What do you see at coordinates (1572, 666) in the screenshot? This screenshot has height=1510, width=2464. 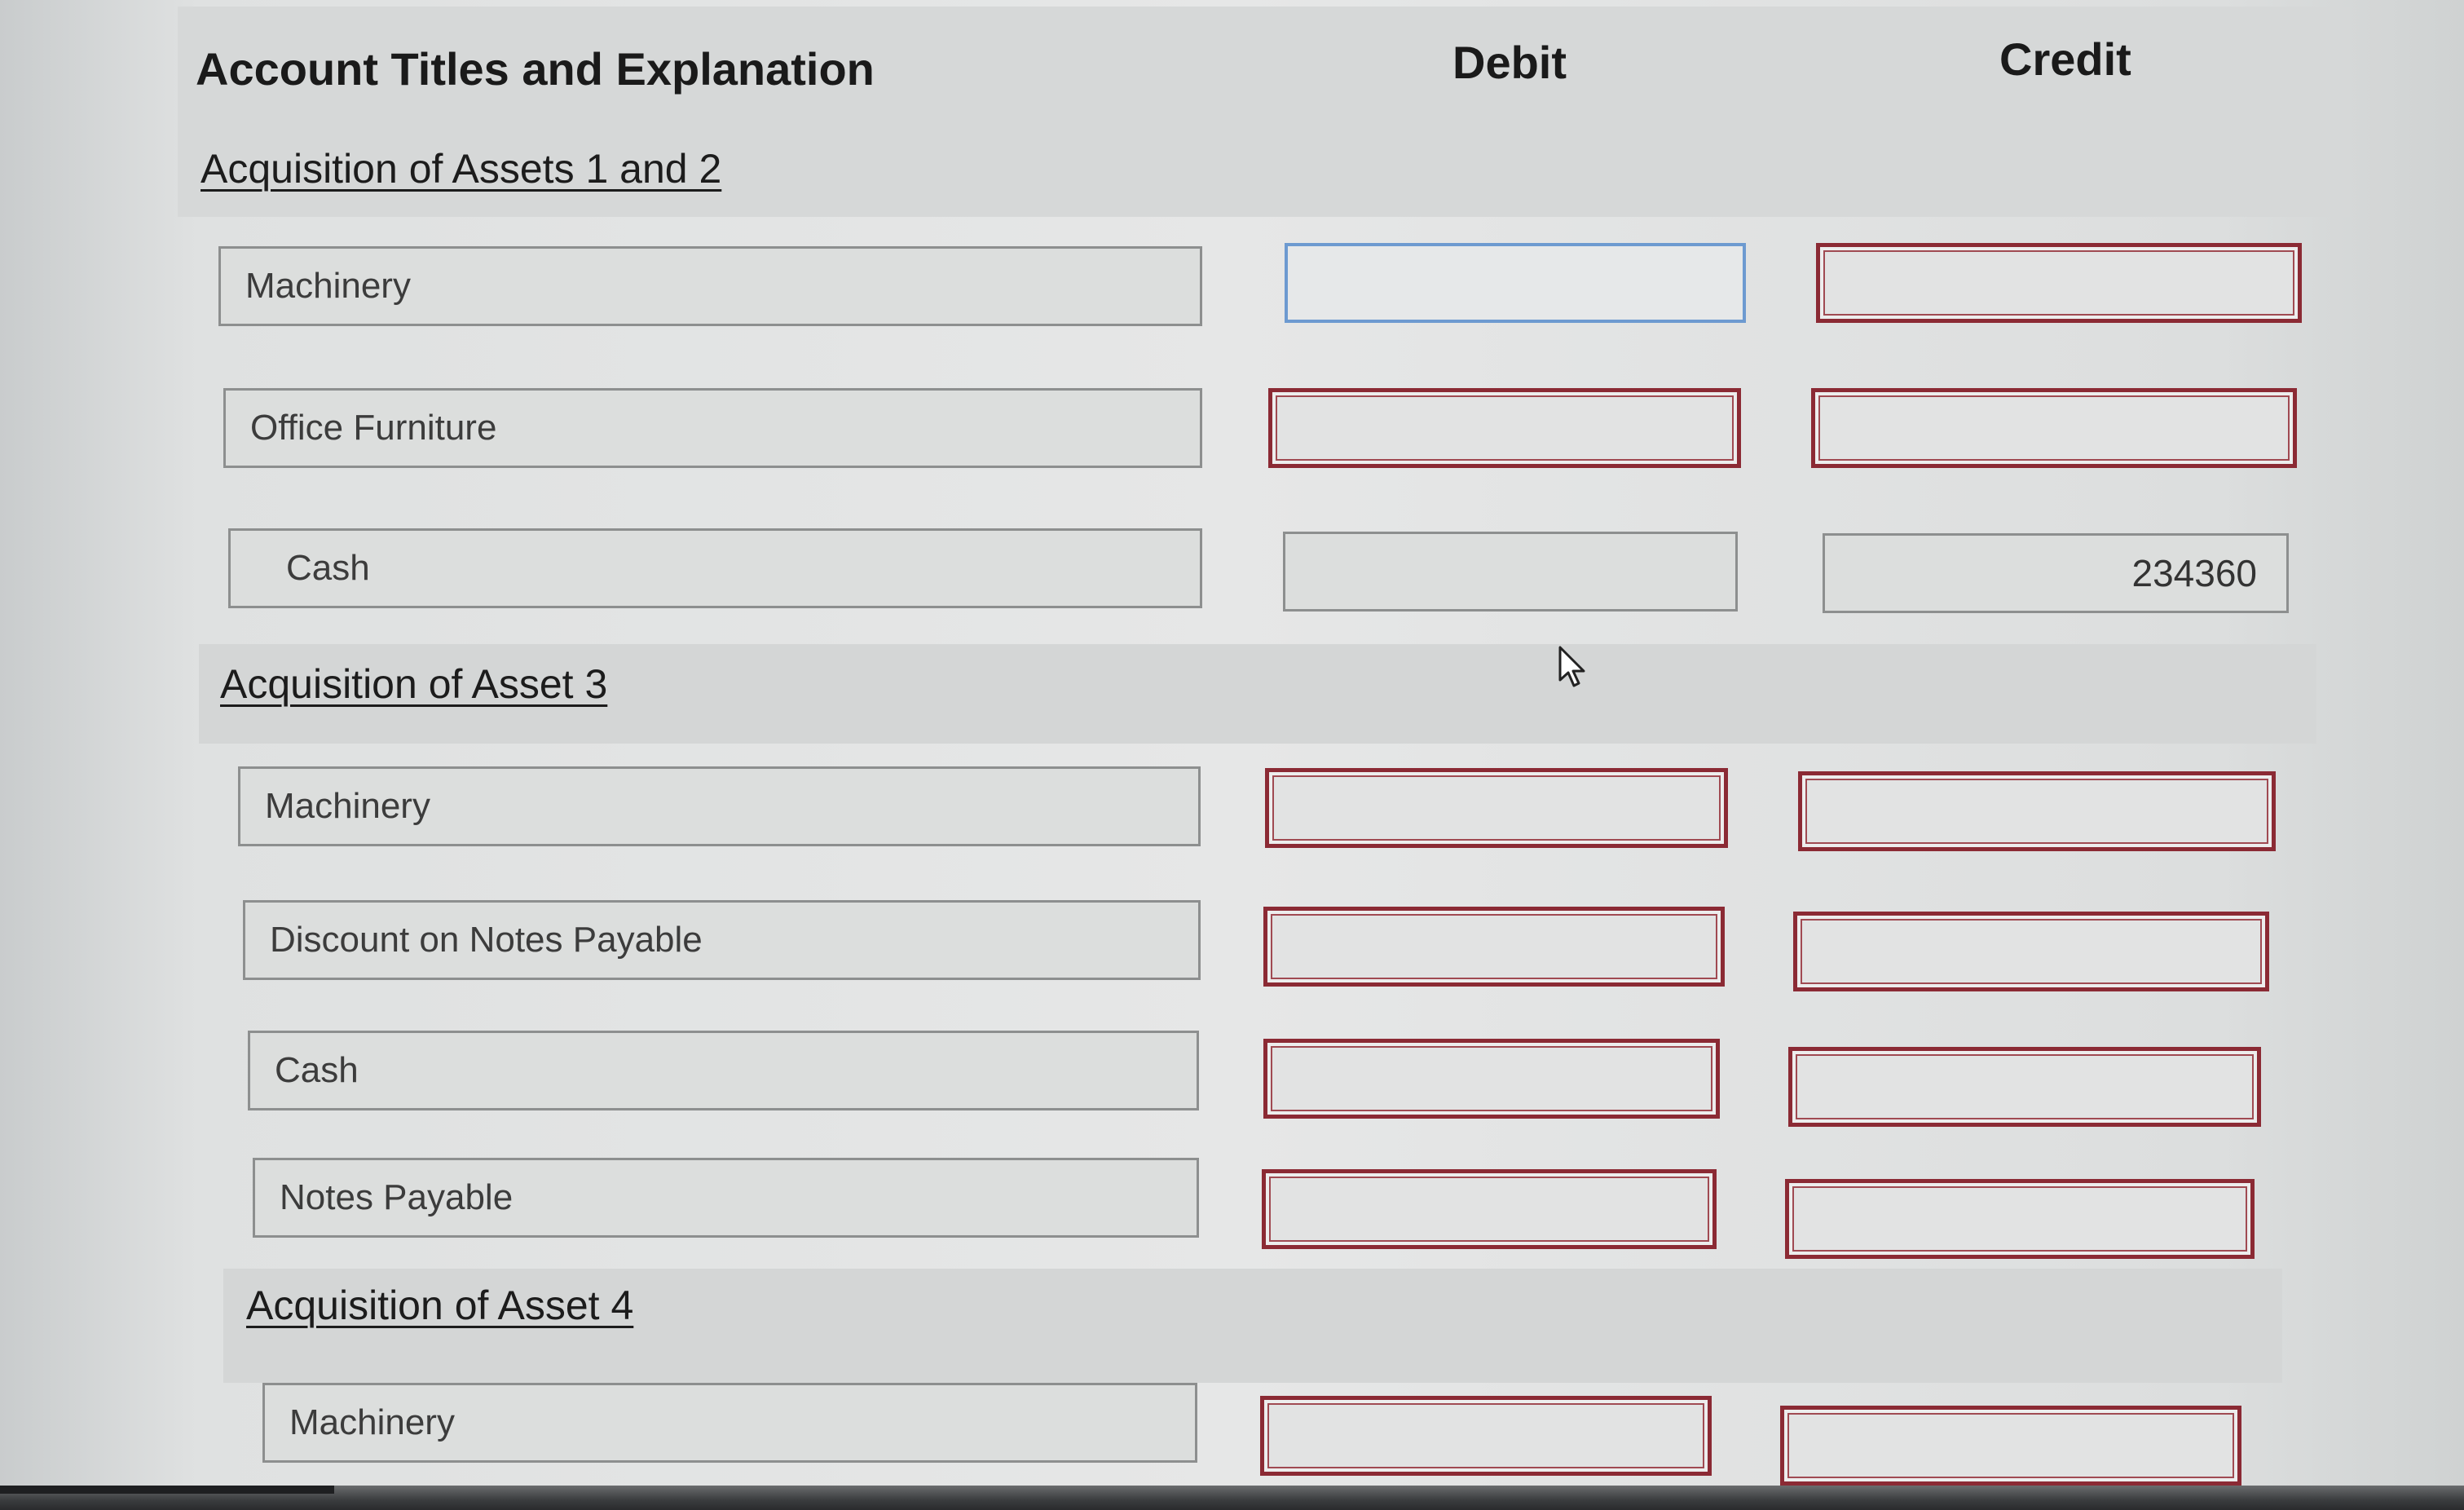 I see `mouse-cursor-icon` at bounding box center [1572, 666].